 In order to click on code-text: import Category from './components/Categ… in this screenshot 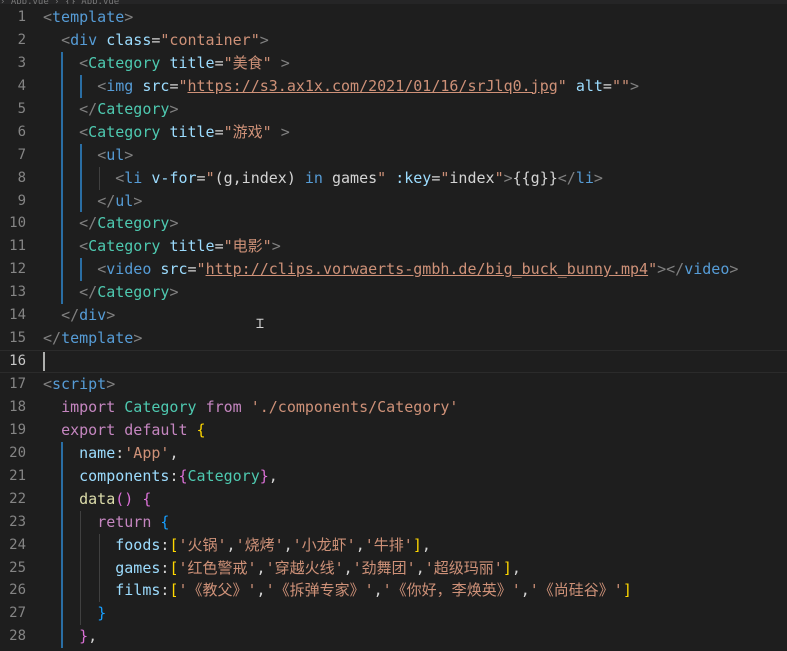, I will do `click(250, 407)`.